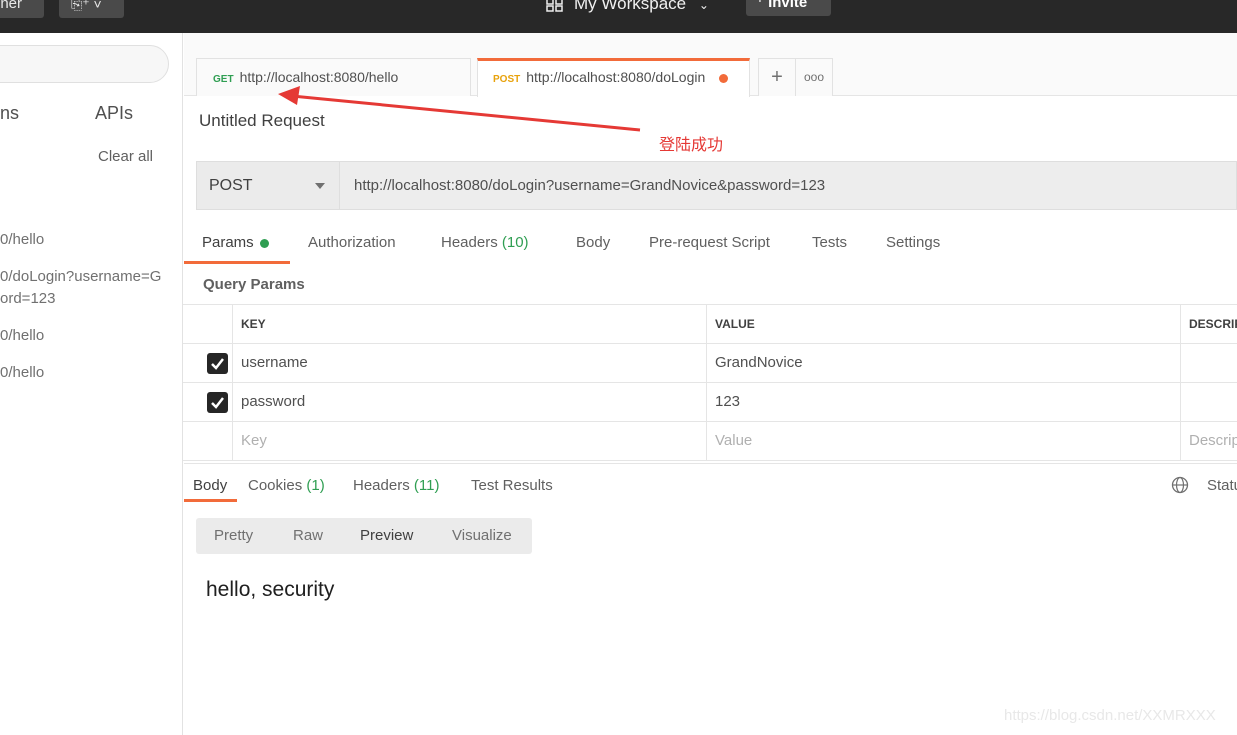 The image size is (1237, 735). I want to click on table-row: password 123, so click(710, 402).